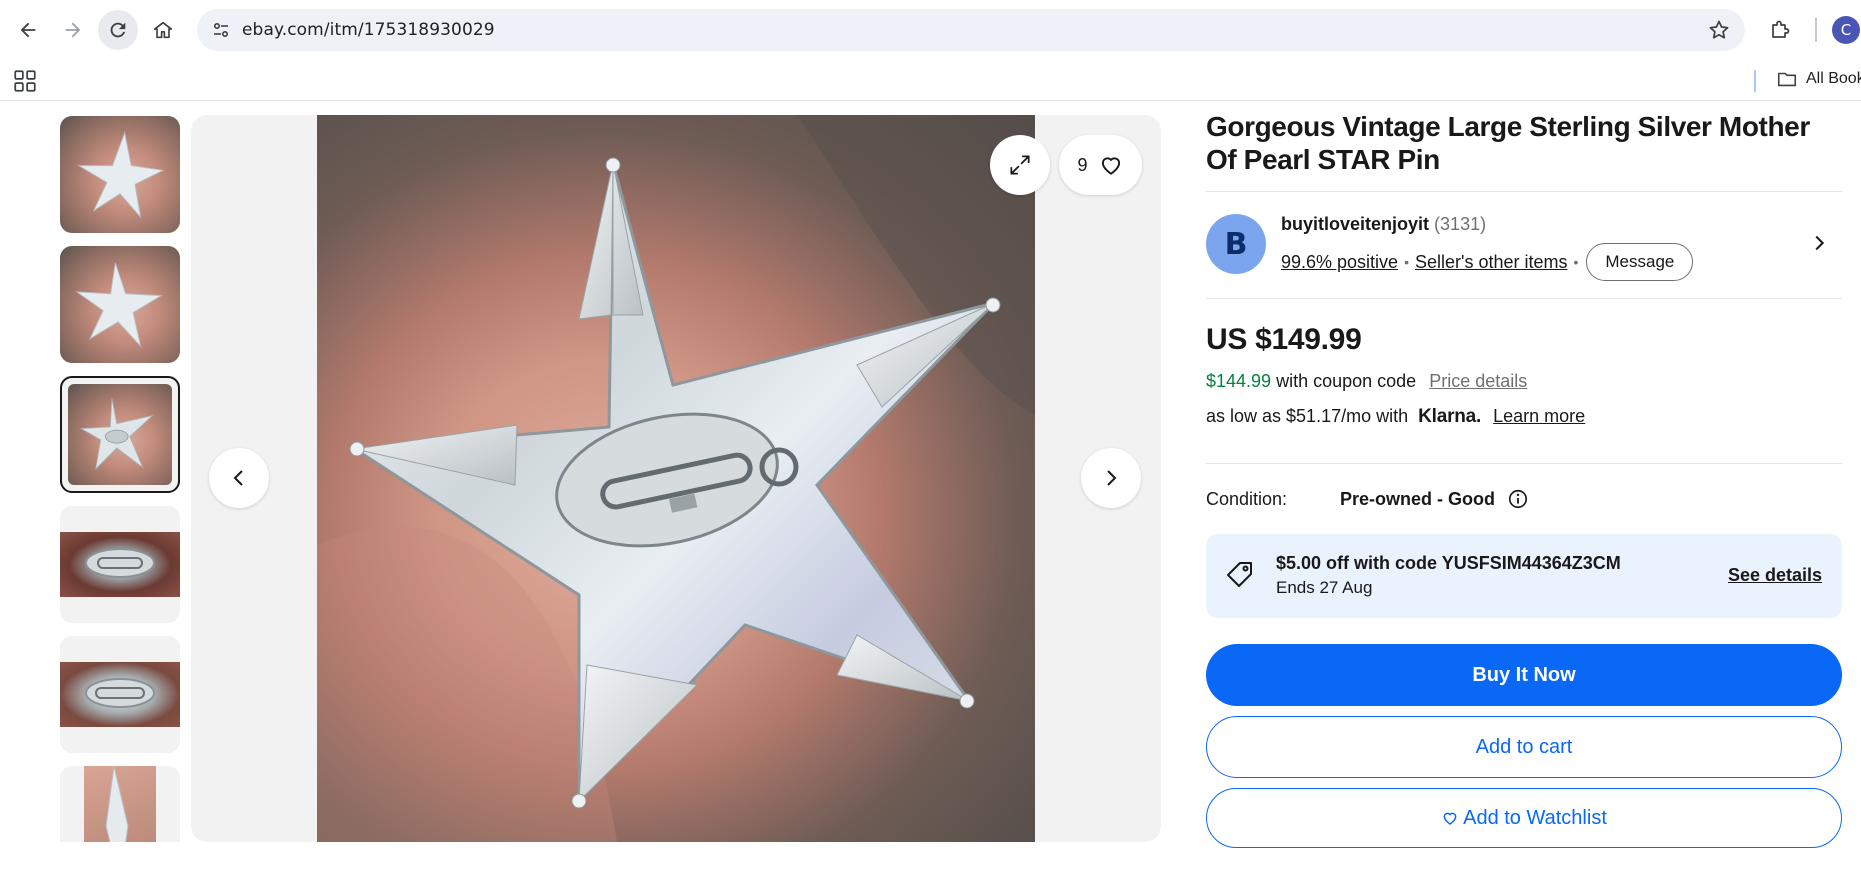  What do you see at coordinates (1491, 262) in the screenshot?
I see `seller-other-items-link: Seller's other items` at bounding box center [1491, 262].